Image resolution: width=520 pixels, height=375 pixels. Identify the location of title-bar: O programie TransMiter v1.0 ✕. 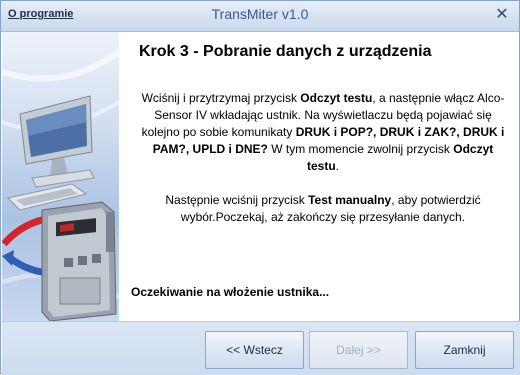
(260, 16).